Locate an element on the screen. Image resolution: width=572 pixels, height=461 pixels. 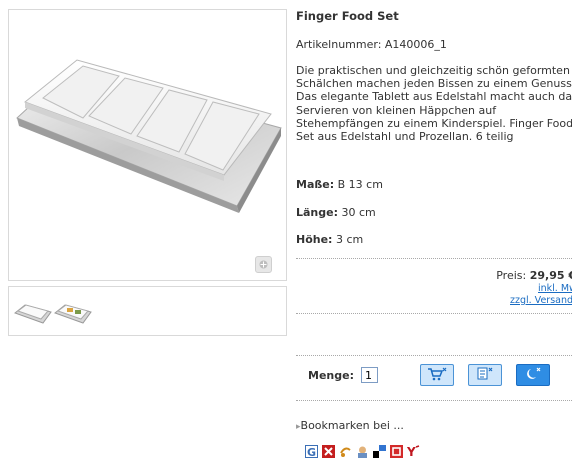
price-value: 29,95 € is located at coordinates (550, 275).